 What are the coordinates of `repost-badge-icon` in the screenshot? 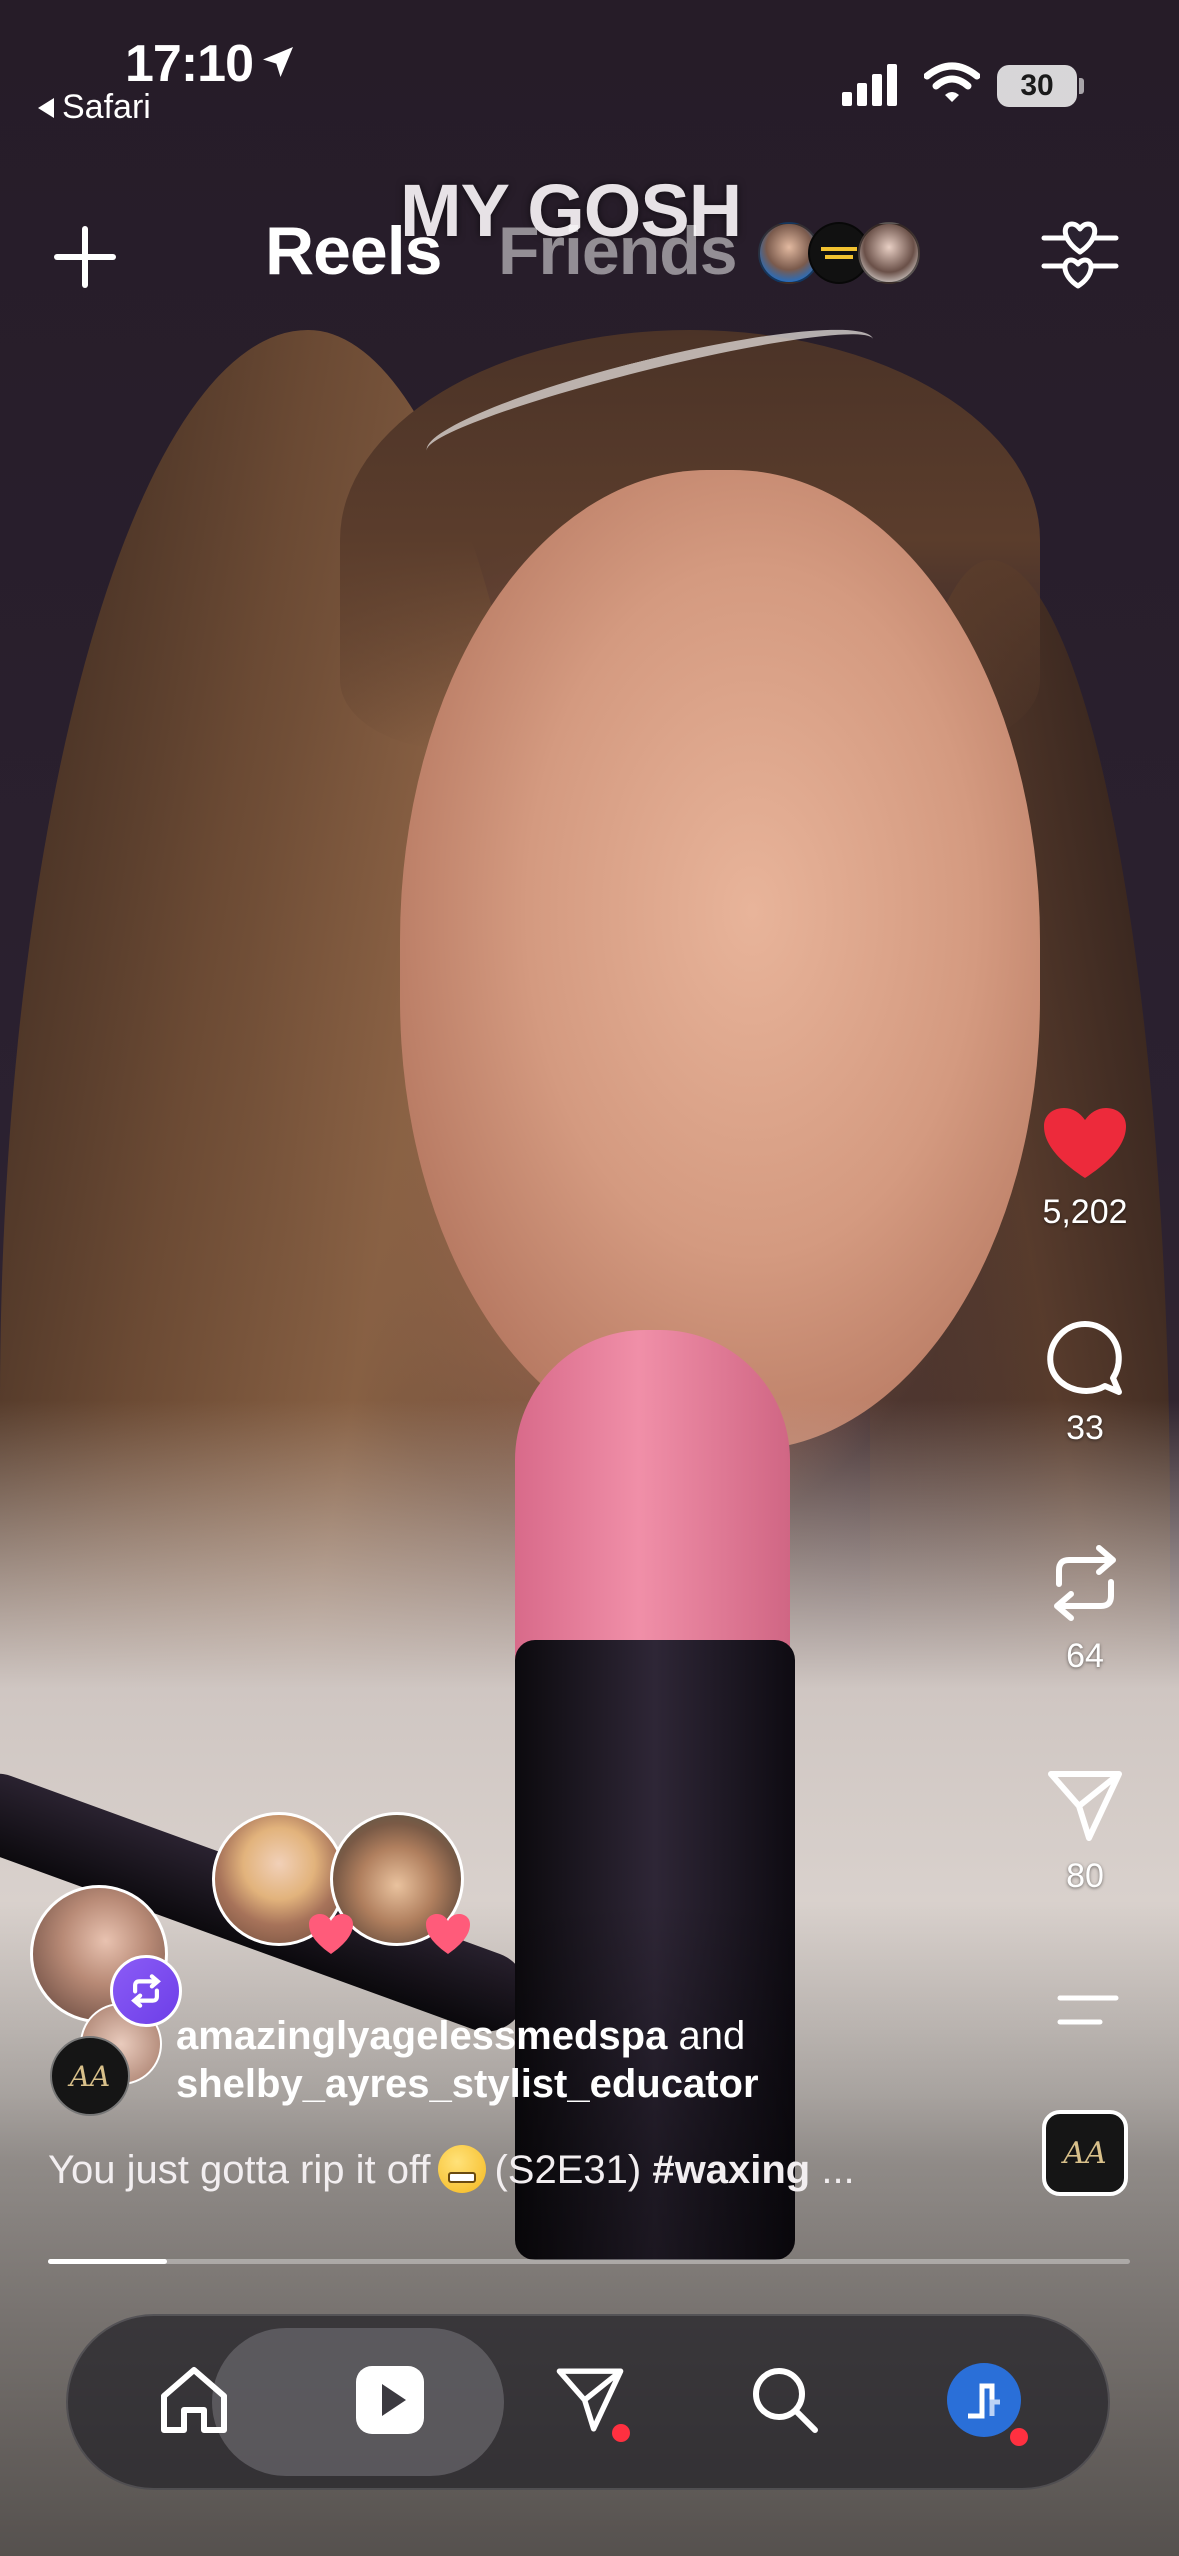 It's located at (146, 1991).